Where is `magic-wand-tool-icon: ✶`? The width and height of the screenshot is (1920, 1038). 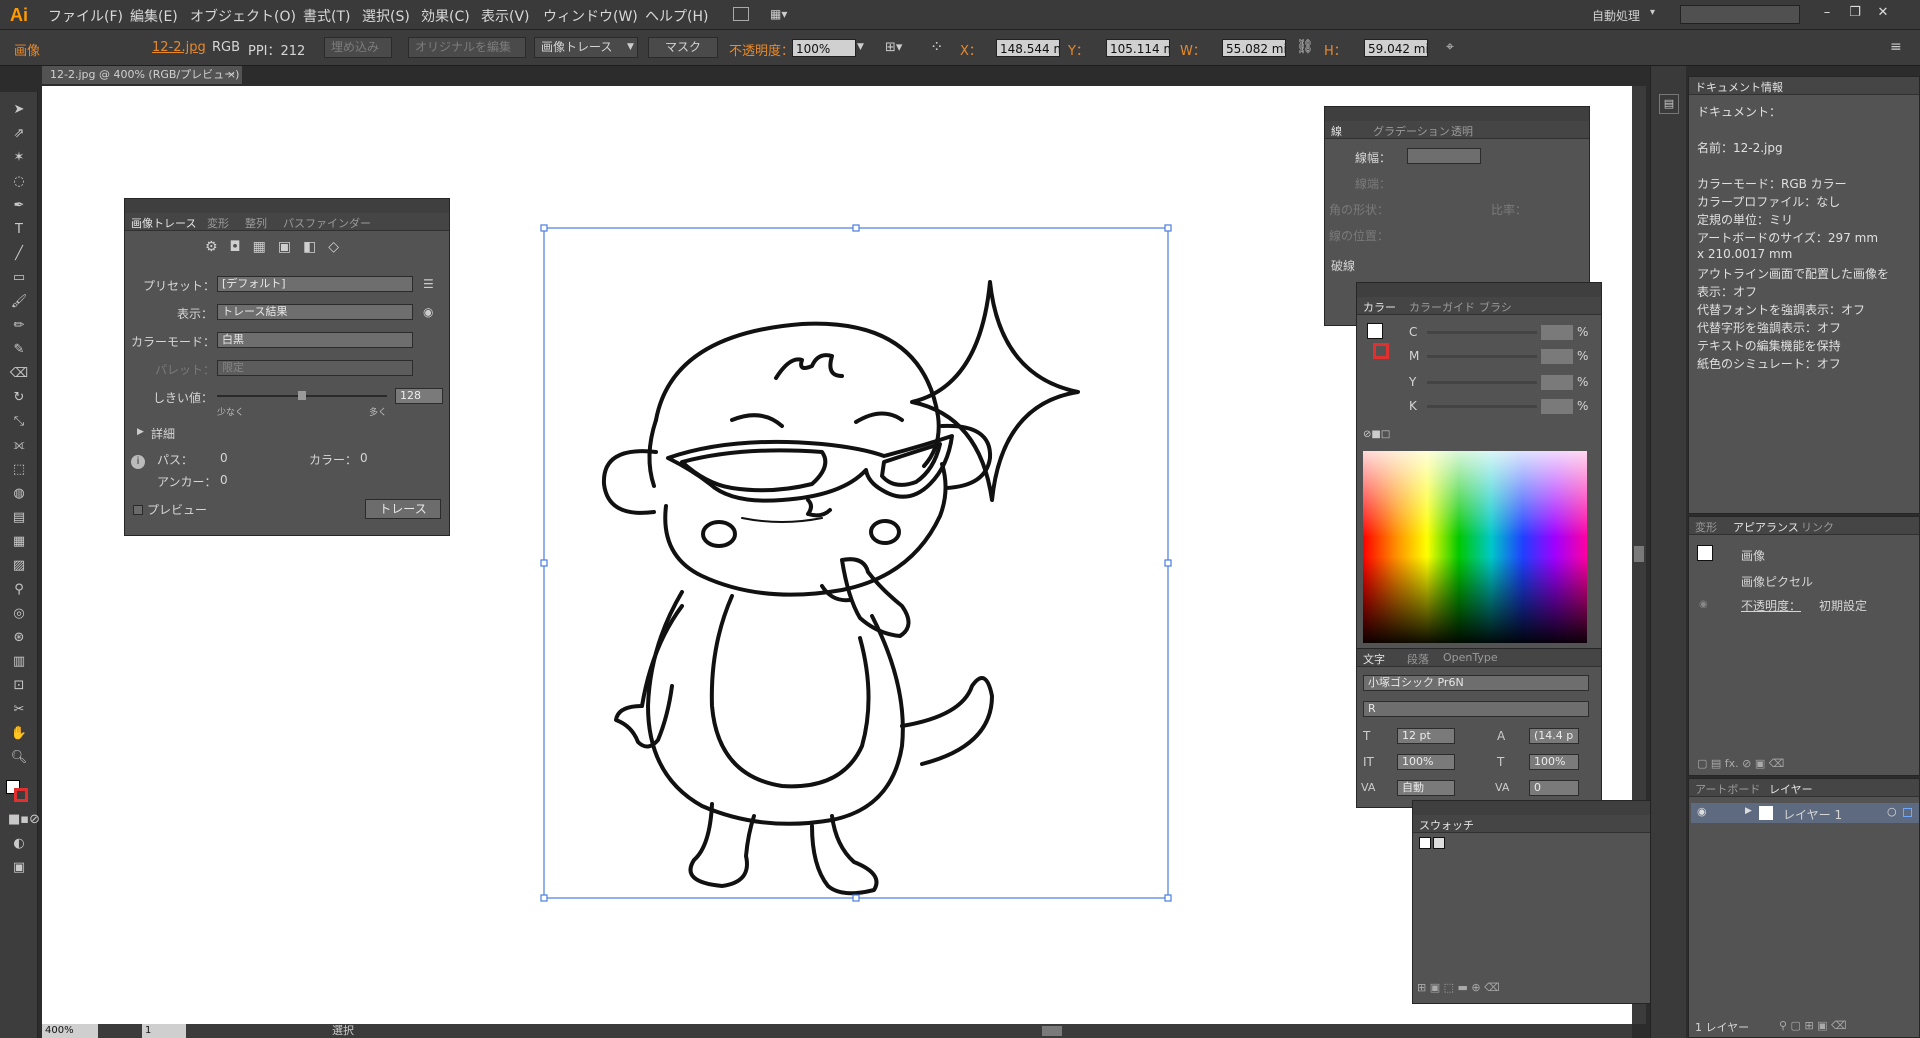 magic-wand-tool-icon: ✶ is located at coordinates (19, 158).